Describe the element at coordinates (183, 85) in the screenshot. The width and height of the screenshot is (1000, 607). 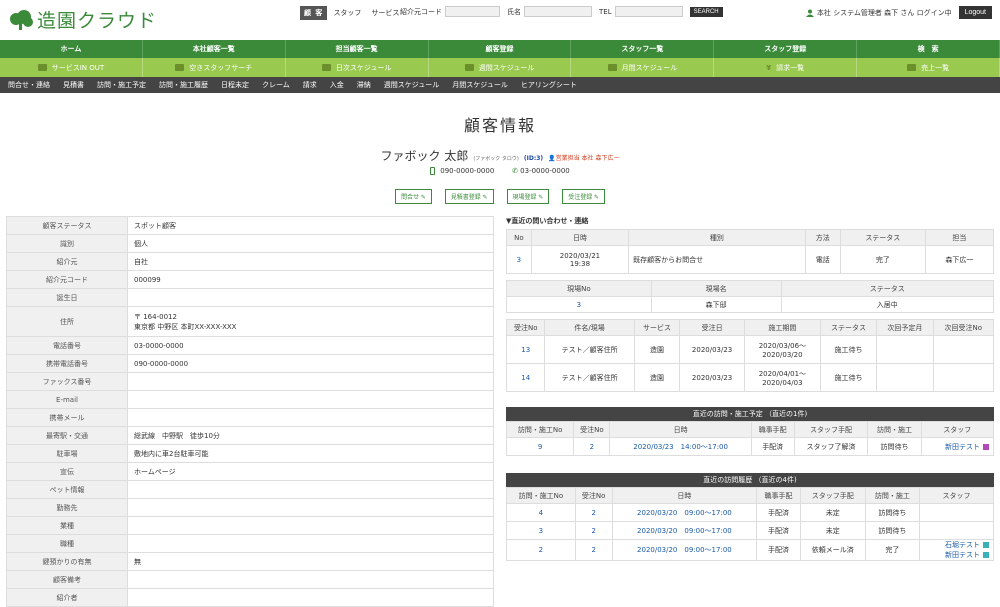
I see `nav-visit-history: 訪問・施工履歴` at that location.